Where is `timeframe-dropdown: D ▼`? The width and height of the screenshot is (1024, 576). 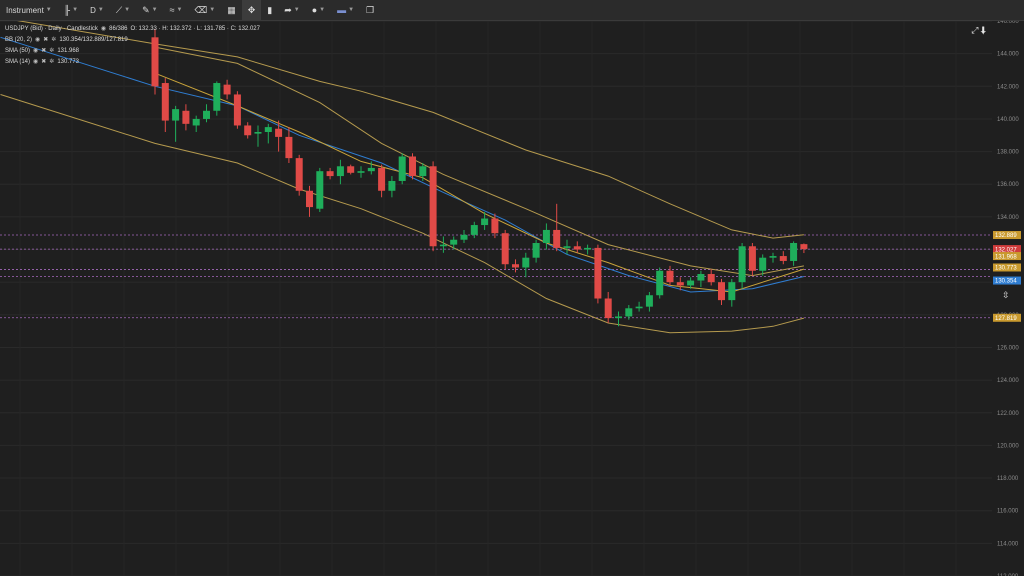 timeframe-dropdown: D ▼ is located at coordinates (97, 10).